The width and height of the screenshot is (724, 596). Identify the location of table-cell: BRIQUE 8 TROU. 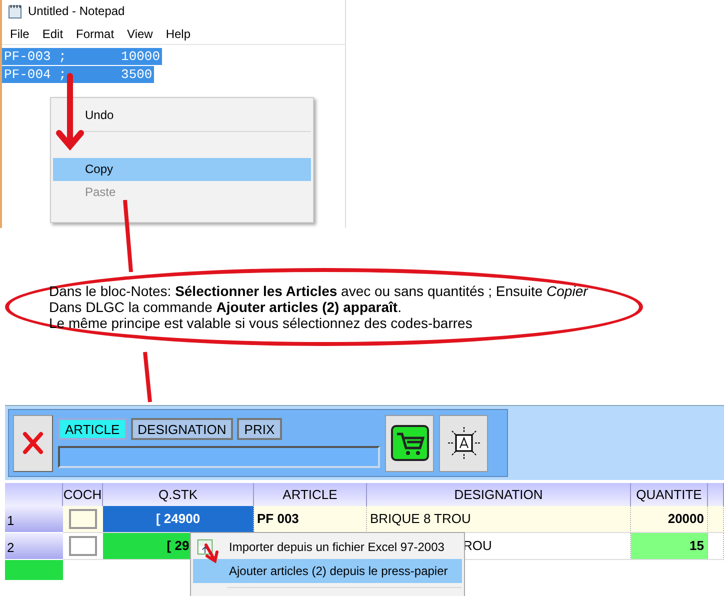
(499, 519).